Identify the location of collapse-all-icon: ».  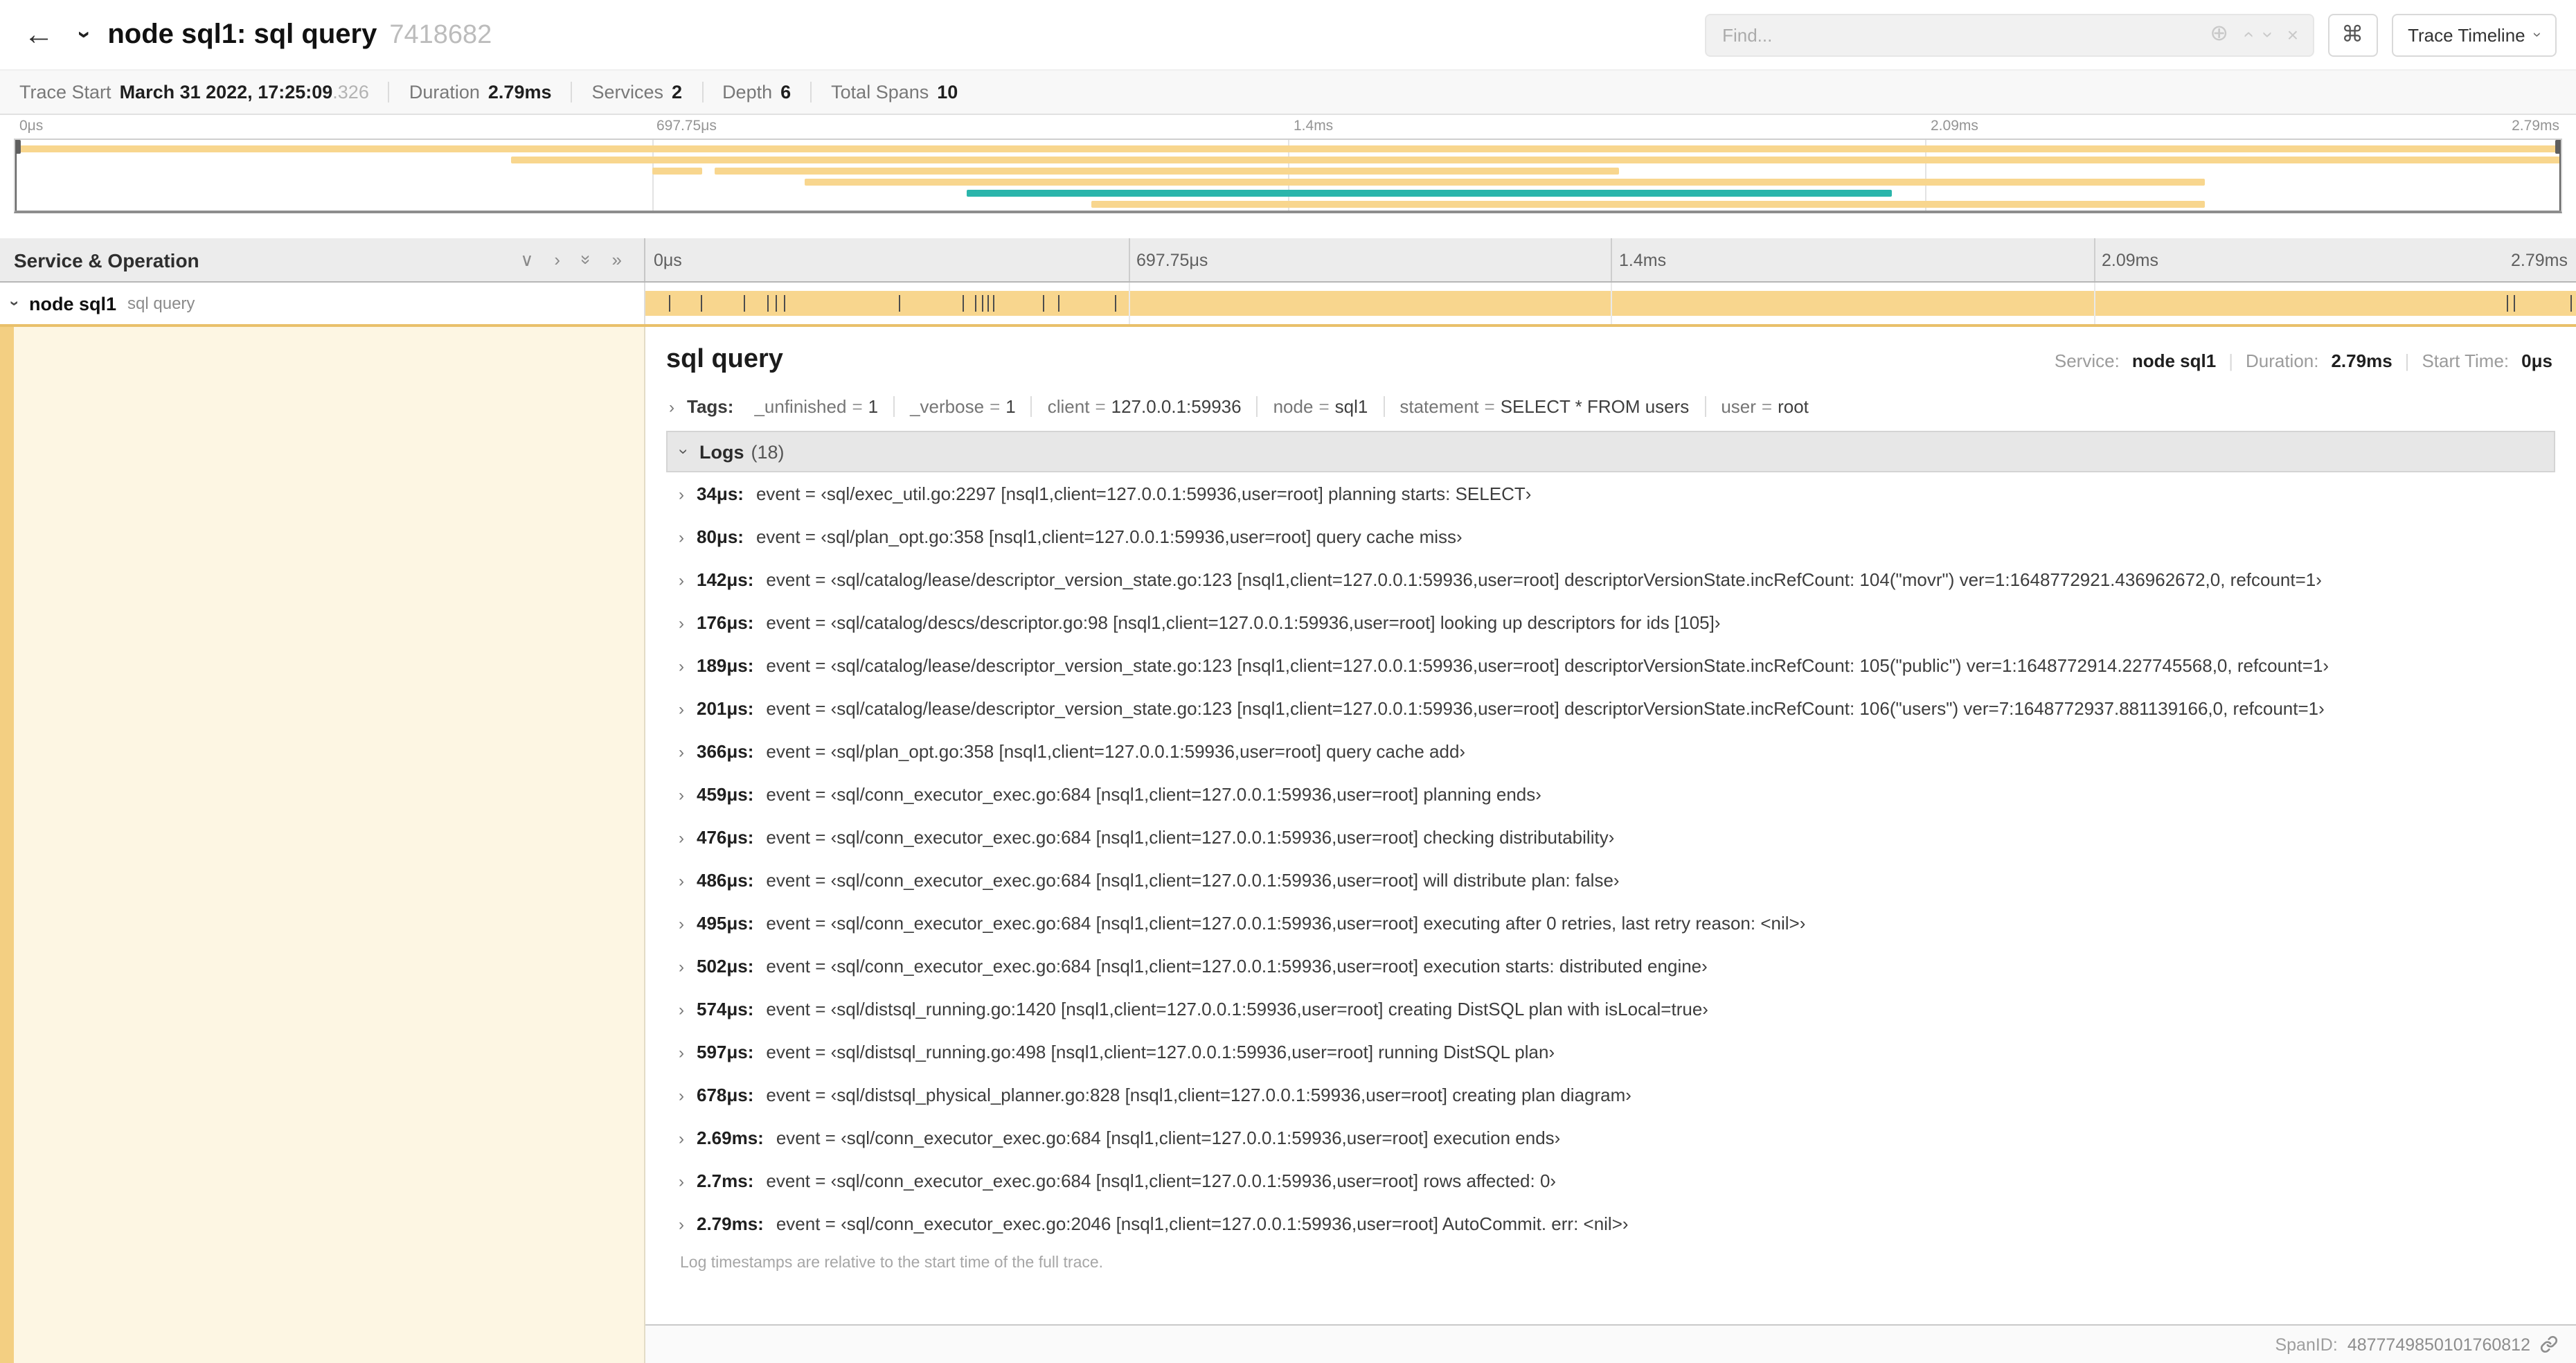
(585, 260).